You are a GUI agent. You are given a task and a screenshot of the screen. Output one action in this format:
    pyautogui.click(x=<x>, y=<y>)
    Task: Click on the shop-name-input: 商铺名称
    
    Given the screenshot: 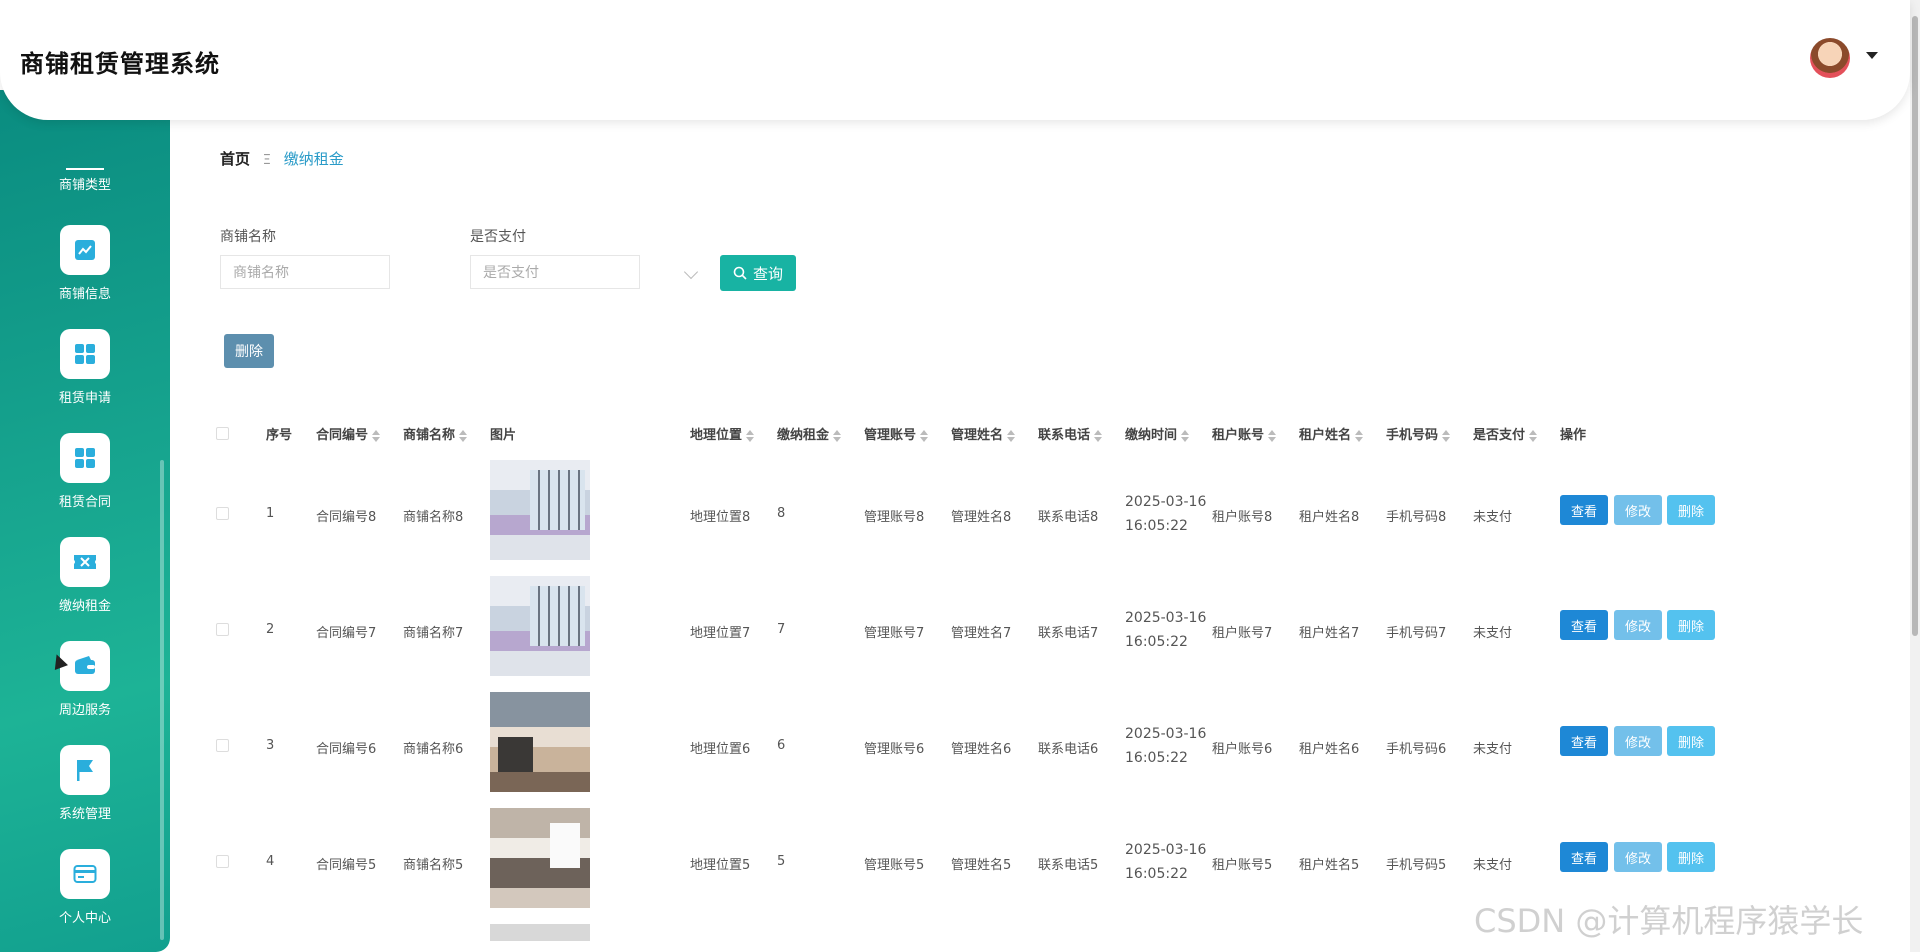 What is the action you would take?
    pyautogui.click(x=305, y=272)
    